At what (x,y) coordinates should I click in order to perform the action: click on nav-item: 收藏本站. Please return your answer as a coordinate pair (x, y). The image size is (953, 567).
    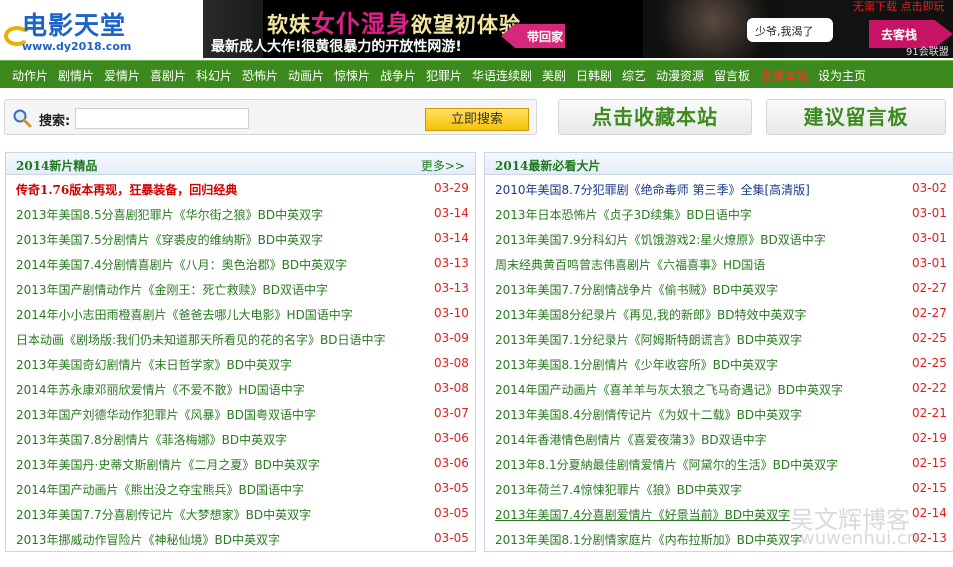
    Looking at the image, I should click on (784, 75).